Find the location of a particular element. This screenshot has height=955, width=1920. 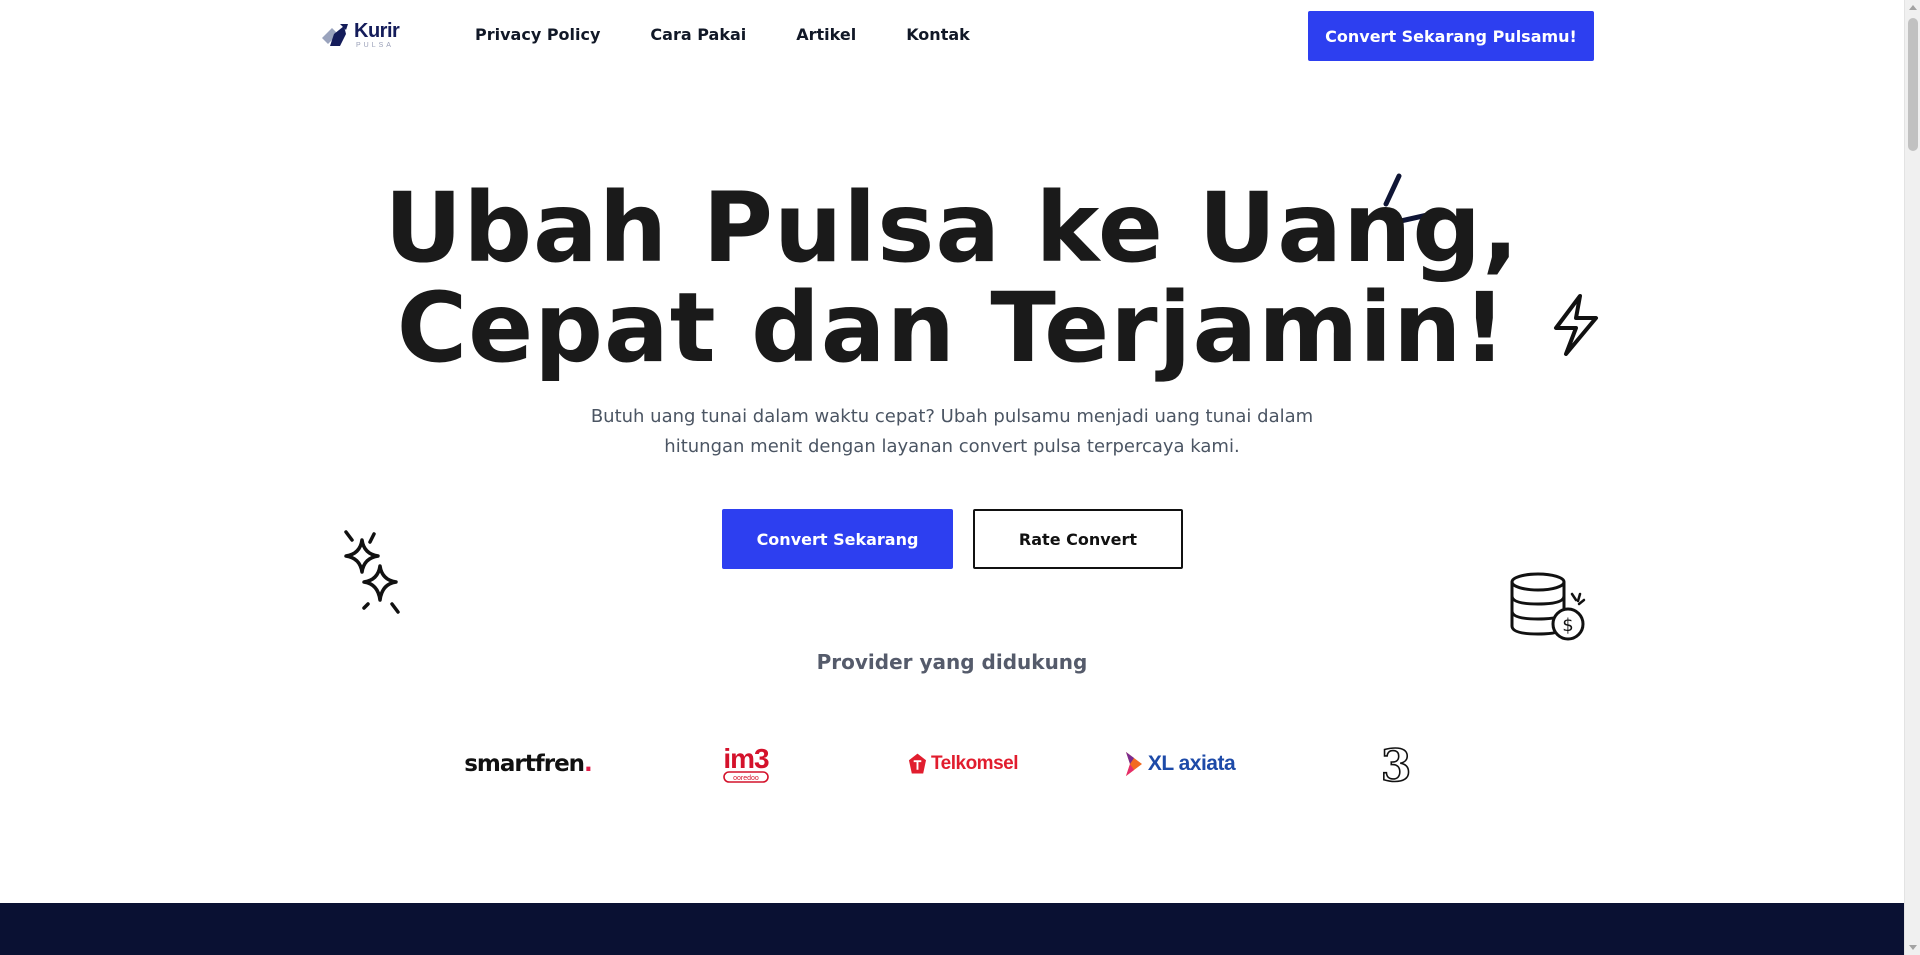

provider-telkomsel-logo: Telkomsel is located at coordinates (963, 764).